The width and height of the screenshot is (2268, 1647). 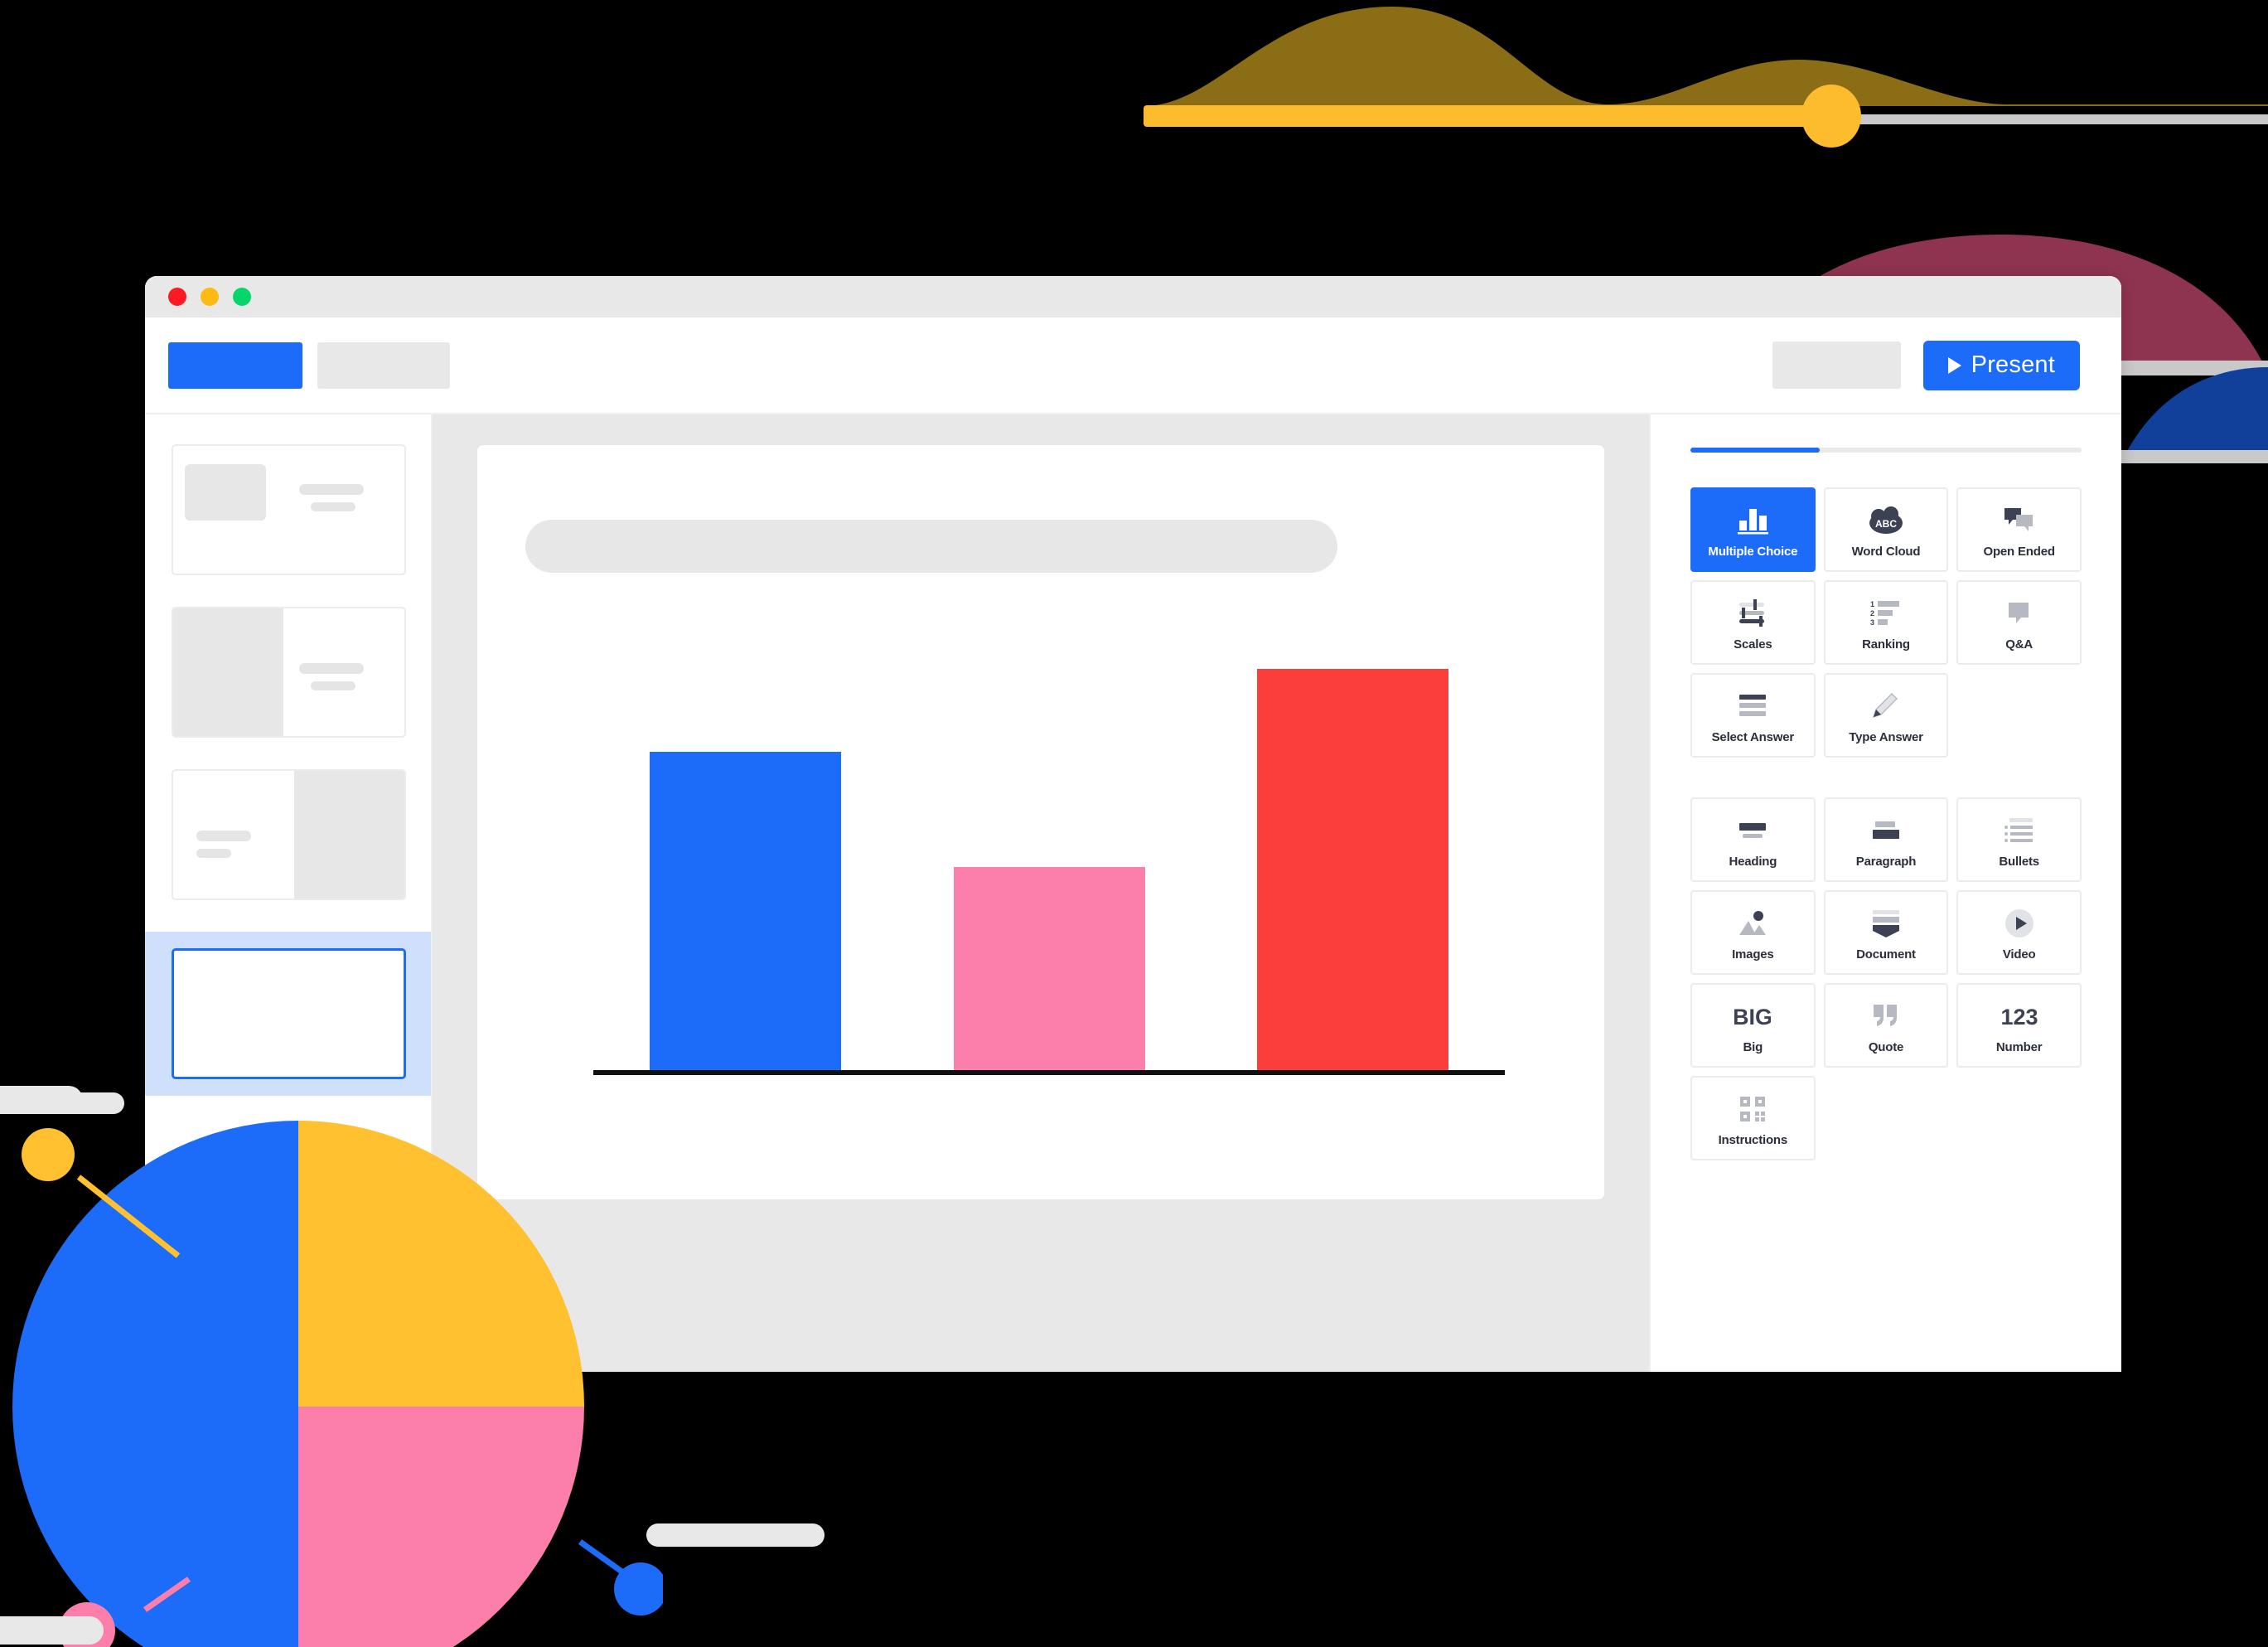 I want to click on card-label: Video, so click(x=2019, y=954).